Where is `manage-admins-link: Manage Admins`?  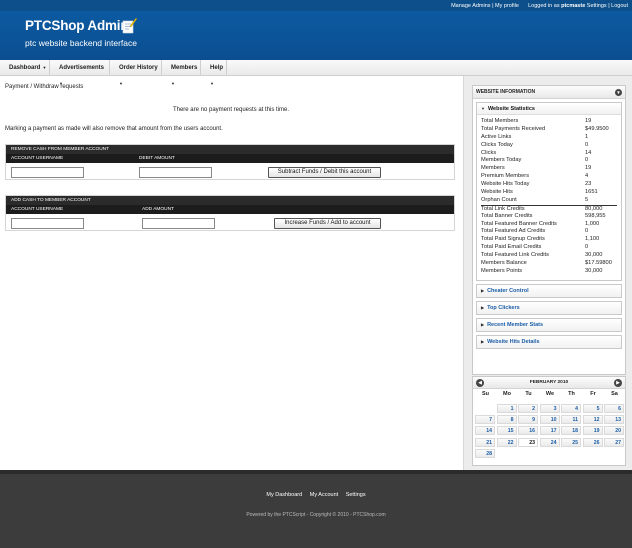
manage-admins-link: Manage Admins is located at coordinates (470, 6).